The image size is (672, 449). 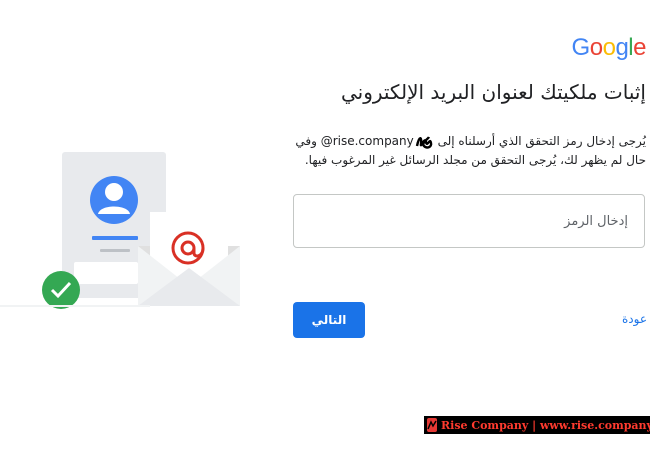 What do you see at coordinates (115, 250) in the screenshot?
I see `subtitle-line` at bounding box center [115, 250].